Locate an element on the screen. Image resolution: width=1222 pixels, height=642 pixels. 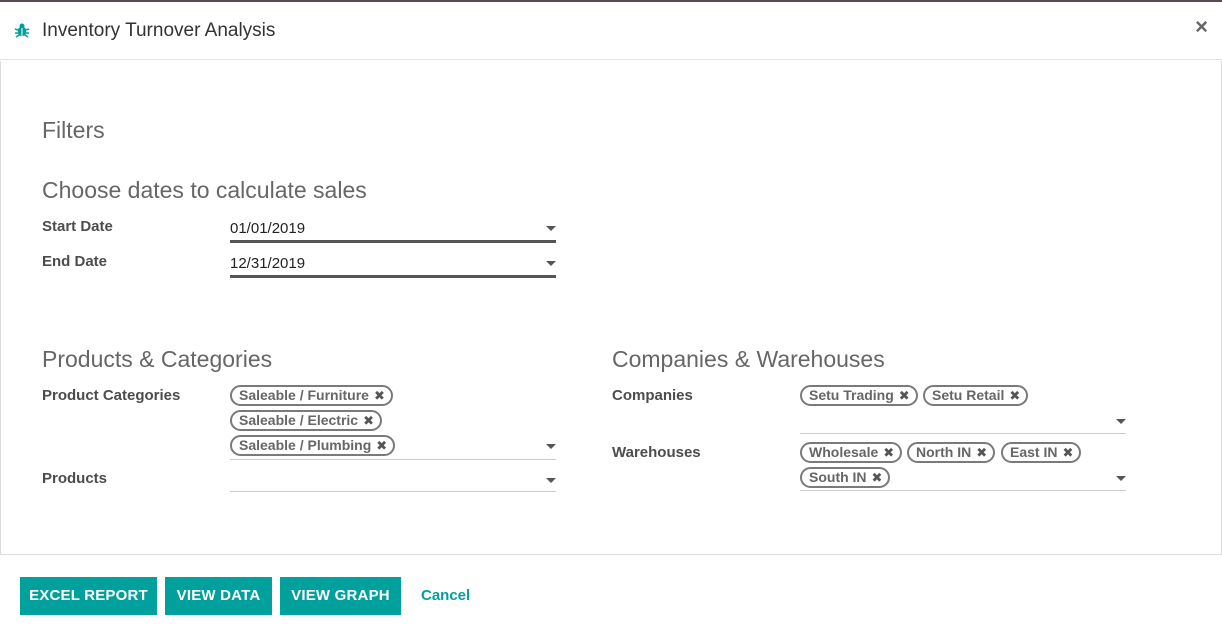
warehouse-tag: South IN ✖ is located at coordinates (845, 477).